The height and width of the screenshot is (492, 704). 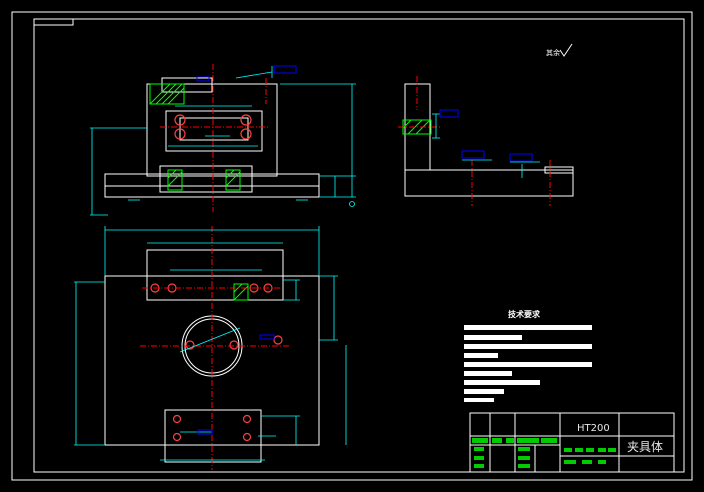 I want to click on front-view, so click(x=223, y=140).